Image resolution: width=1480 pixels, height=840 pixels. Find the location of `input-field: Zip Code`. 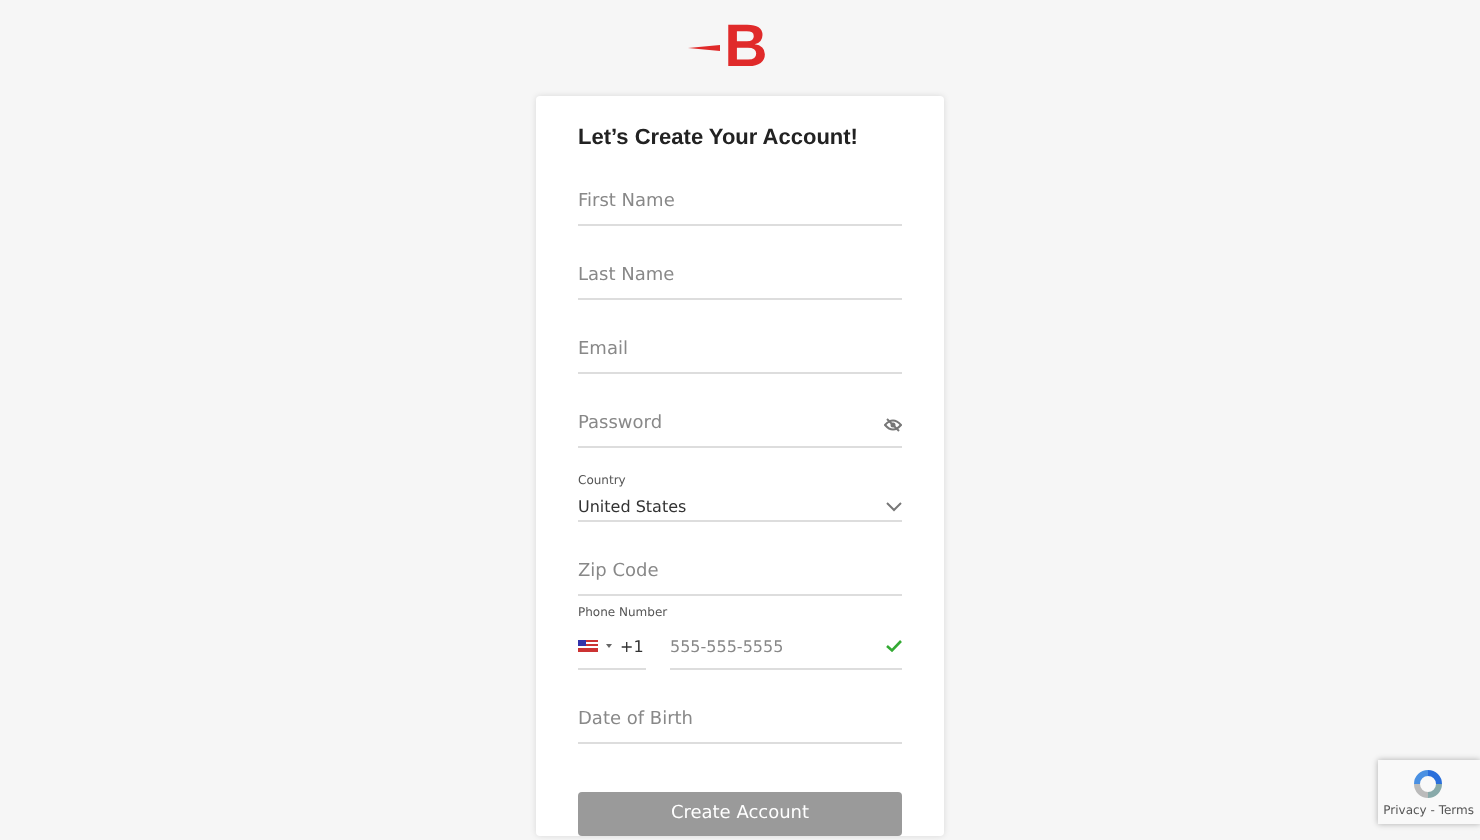

input-field: Zip Code is located at coordinates (740, 572).